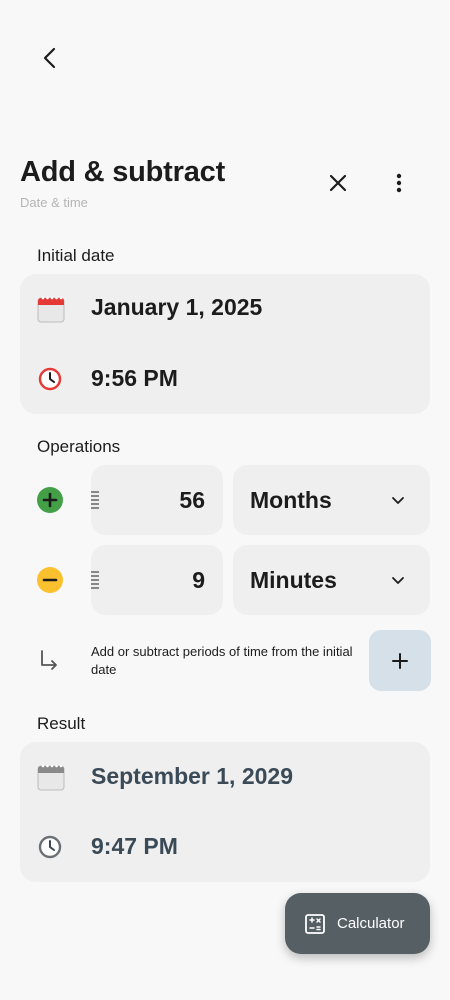 The height and width of the screenshot is (1000, 450). What do you see at coordinates (79, 446) in the screenshot?
I see `operations-label: Operations` at bounding box center [79, 446].